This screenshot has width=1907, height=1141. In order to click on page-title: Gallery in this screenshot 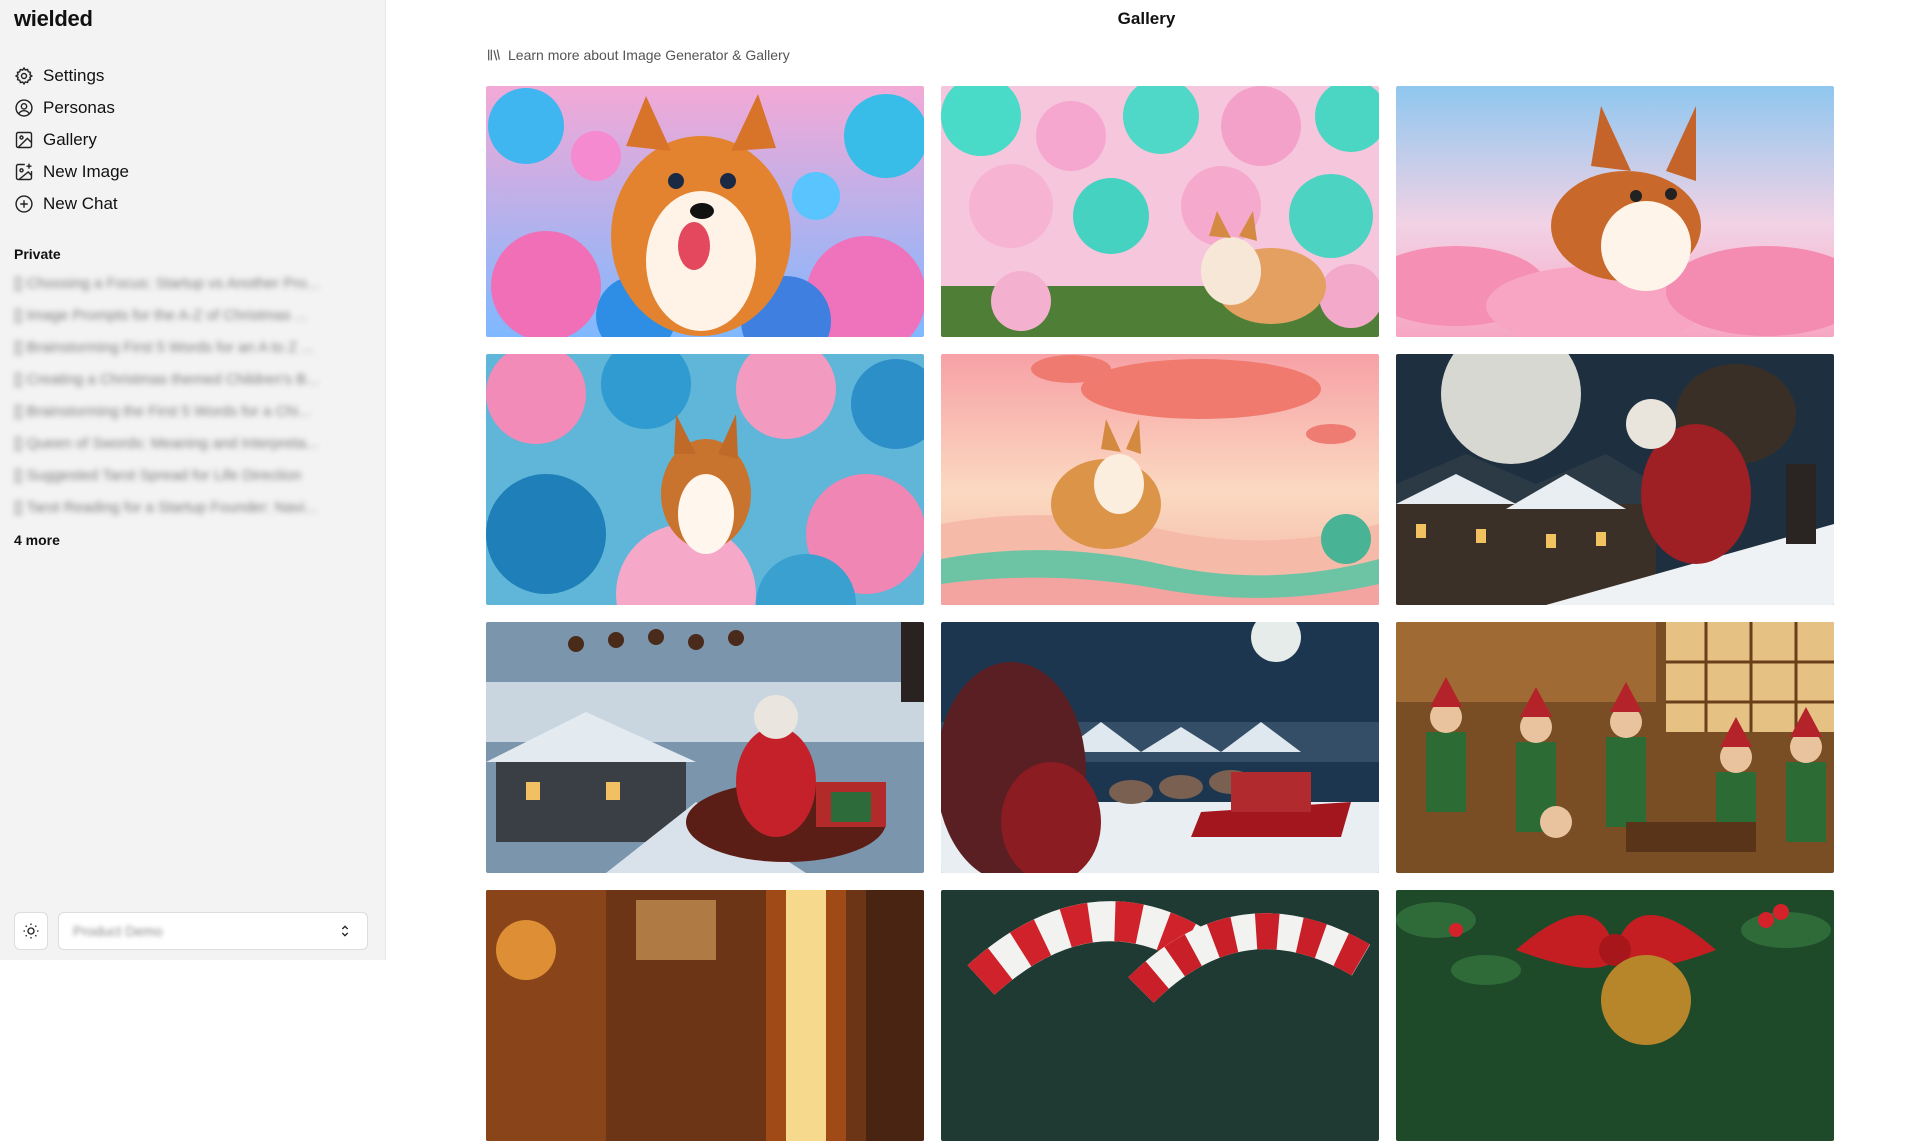, I will do `click(1146, 18)`.